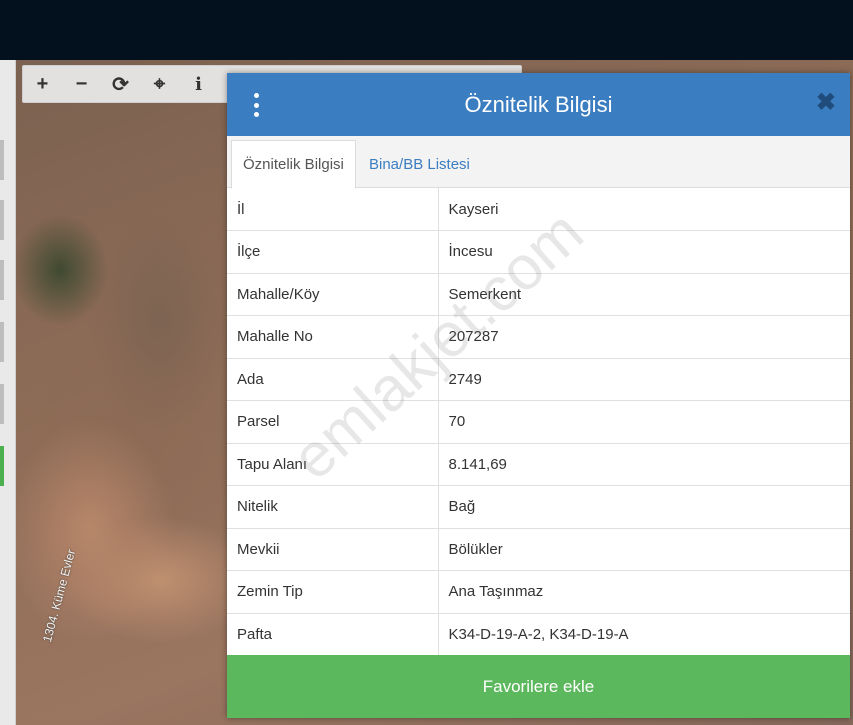 The height and width of the screenshot is (725, 853). What do you see at coordinates (333, 379) in the screenshot?
I see `row-key: Ada` at bounding box center [333, 379].